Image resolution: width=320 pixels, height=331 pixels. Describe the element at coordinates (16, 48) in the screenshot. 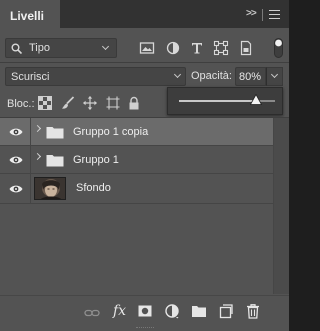

I see `search-icon` at that location.